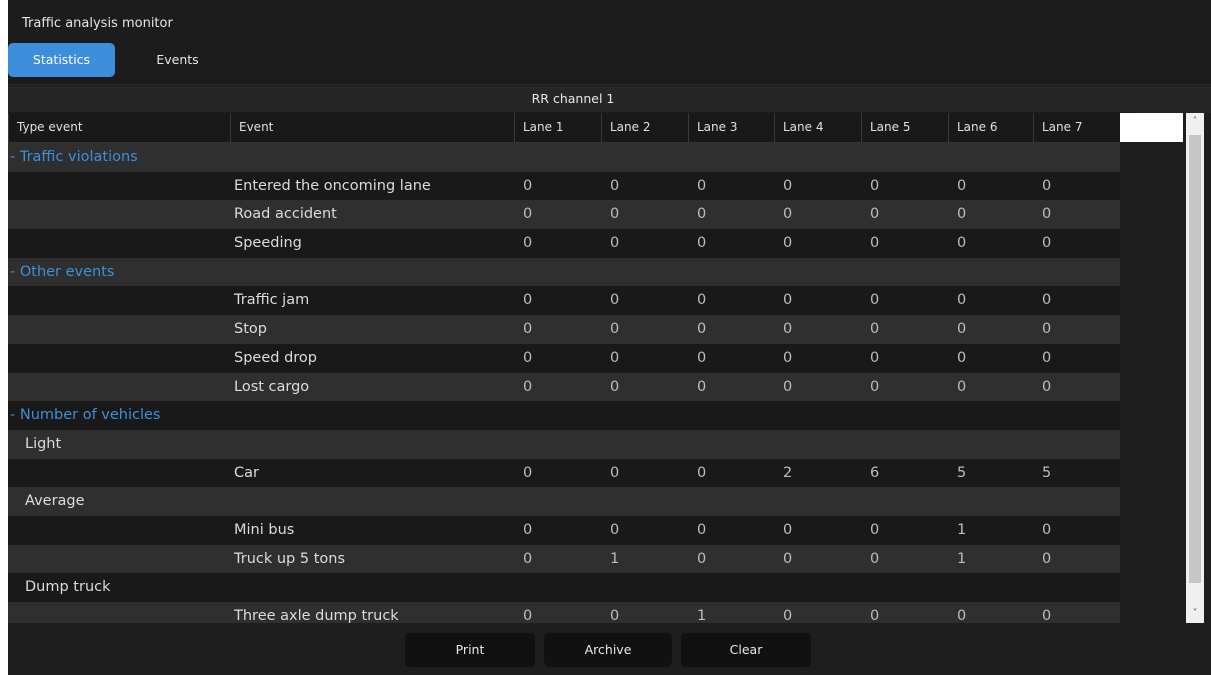  I want to click on channel-title: RR channel 1, so click(573, 99).